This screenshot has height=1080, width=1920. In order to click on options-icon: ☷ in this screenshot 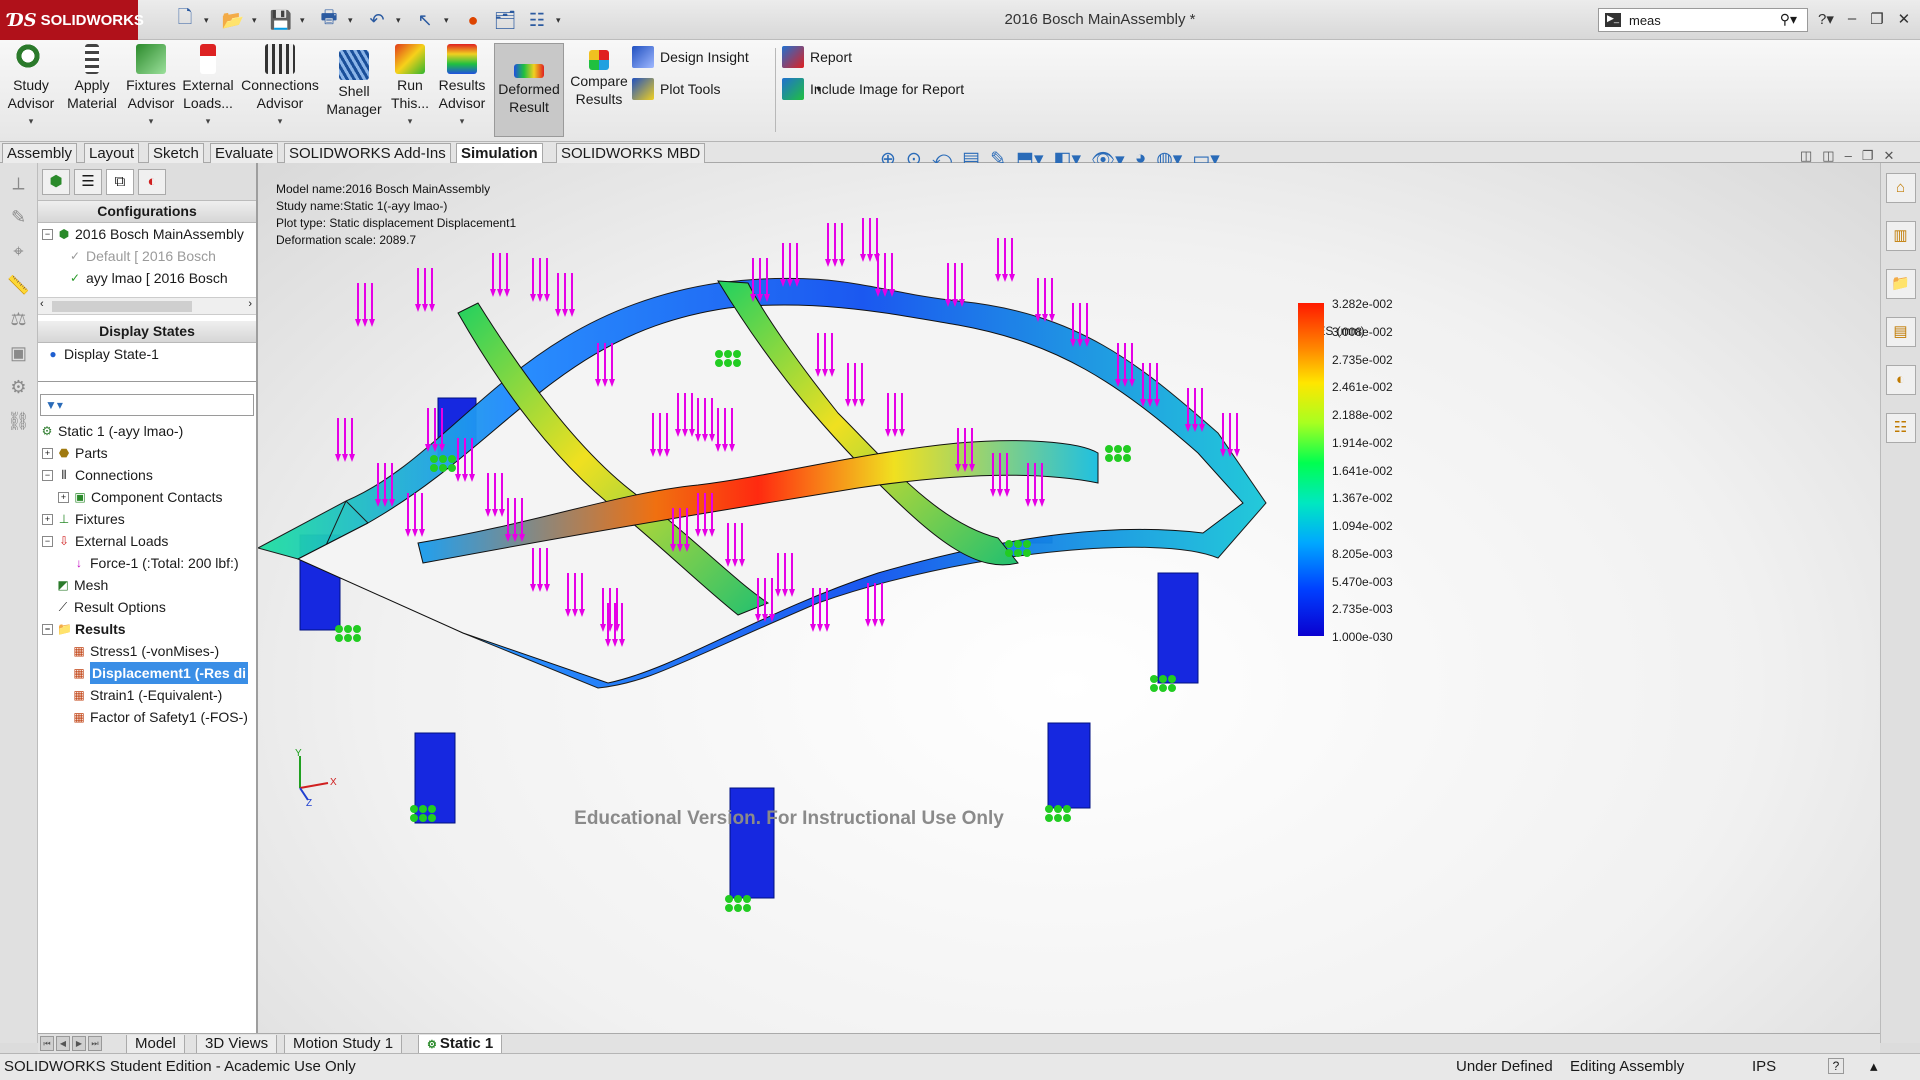, I will do `click(537, 20)`.